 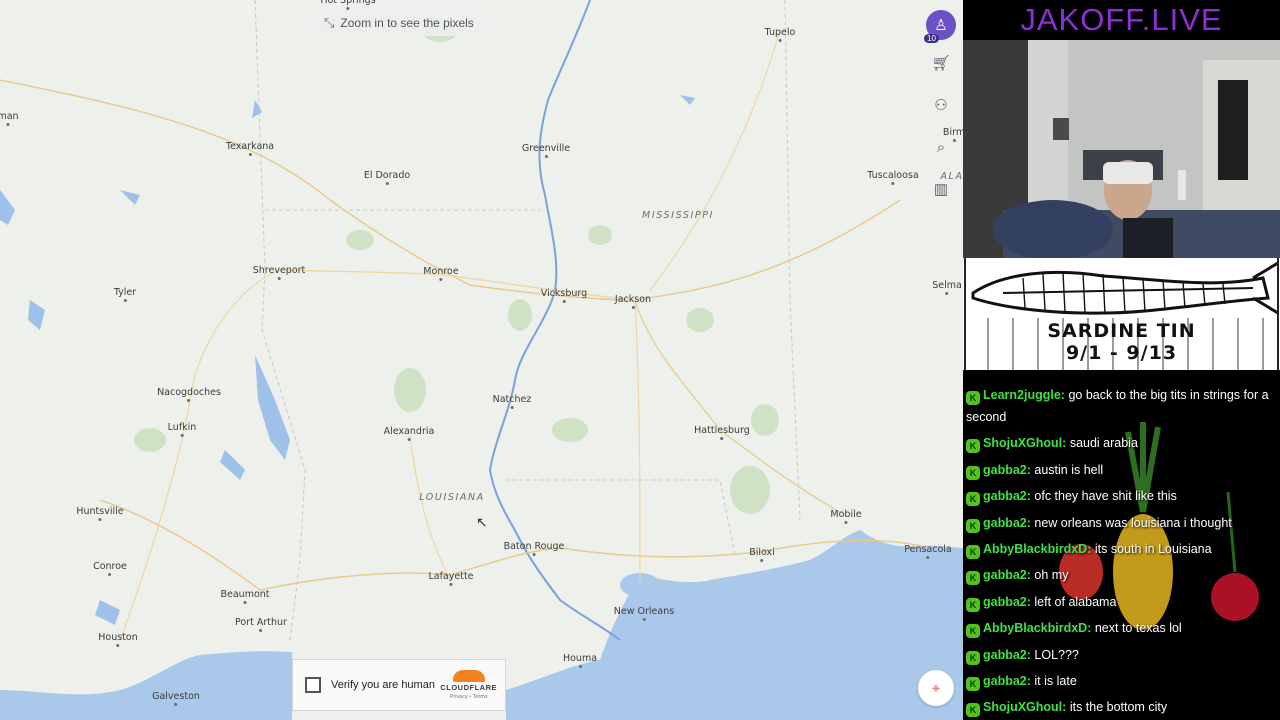 I want to click on chat-message: Kgabba2: oh my, so click(x=1121, y=575).